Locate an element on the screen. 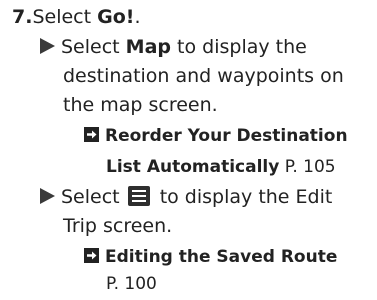 The height and width of the screenshot is (300, 377). reference-1-page: P. 105 is located at coordinates (307, 167).